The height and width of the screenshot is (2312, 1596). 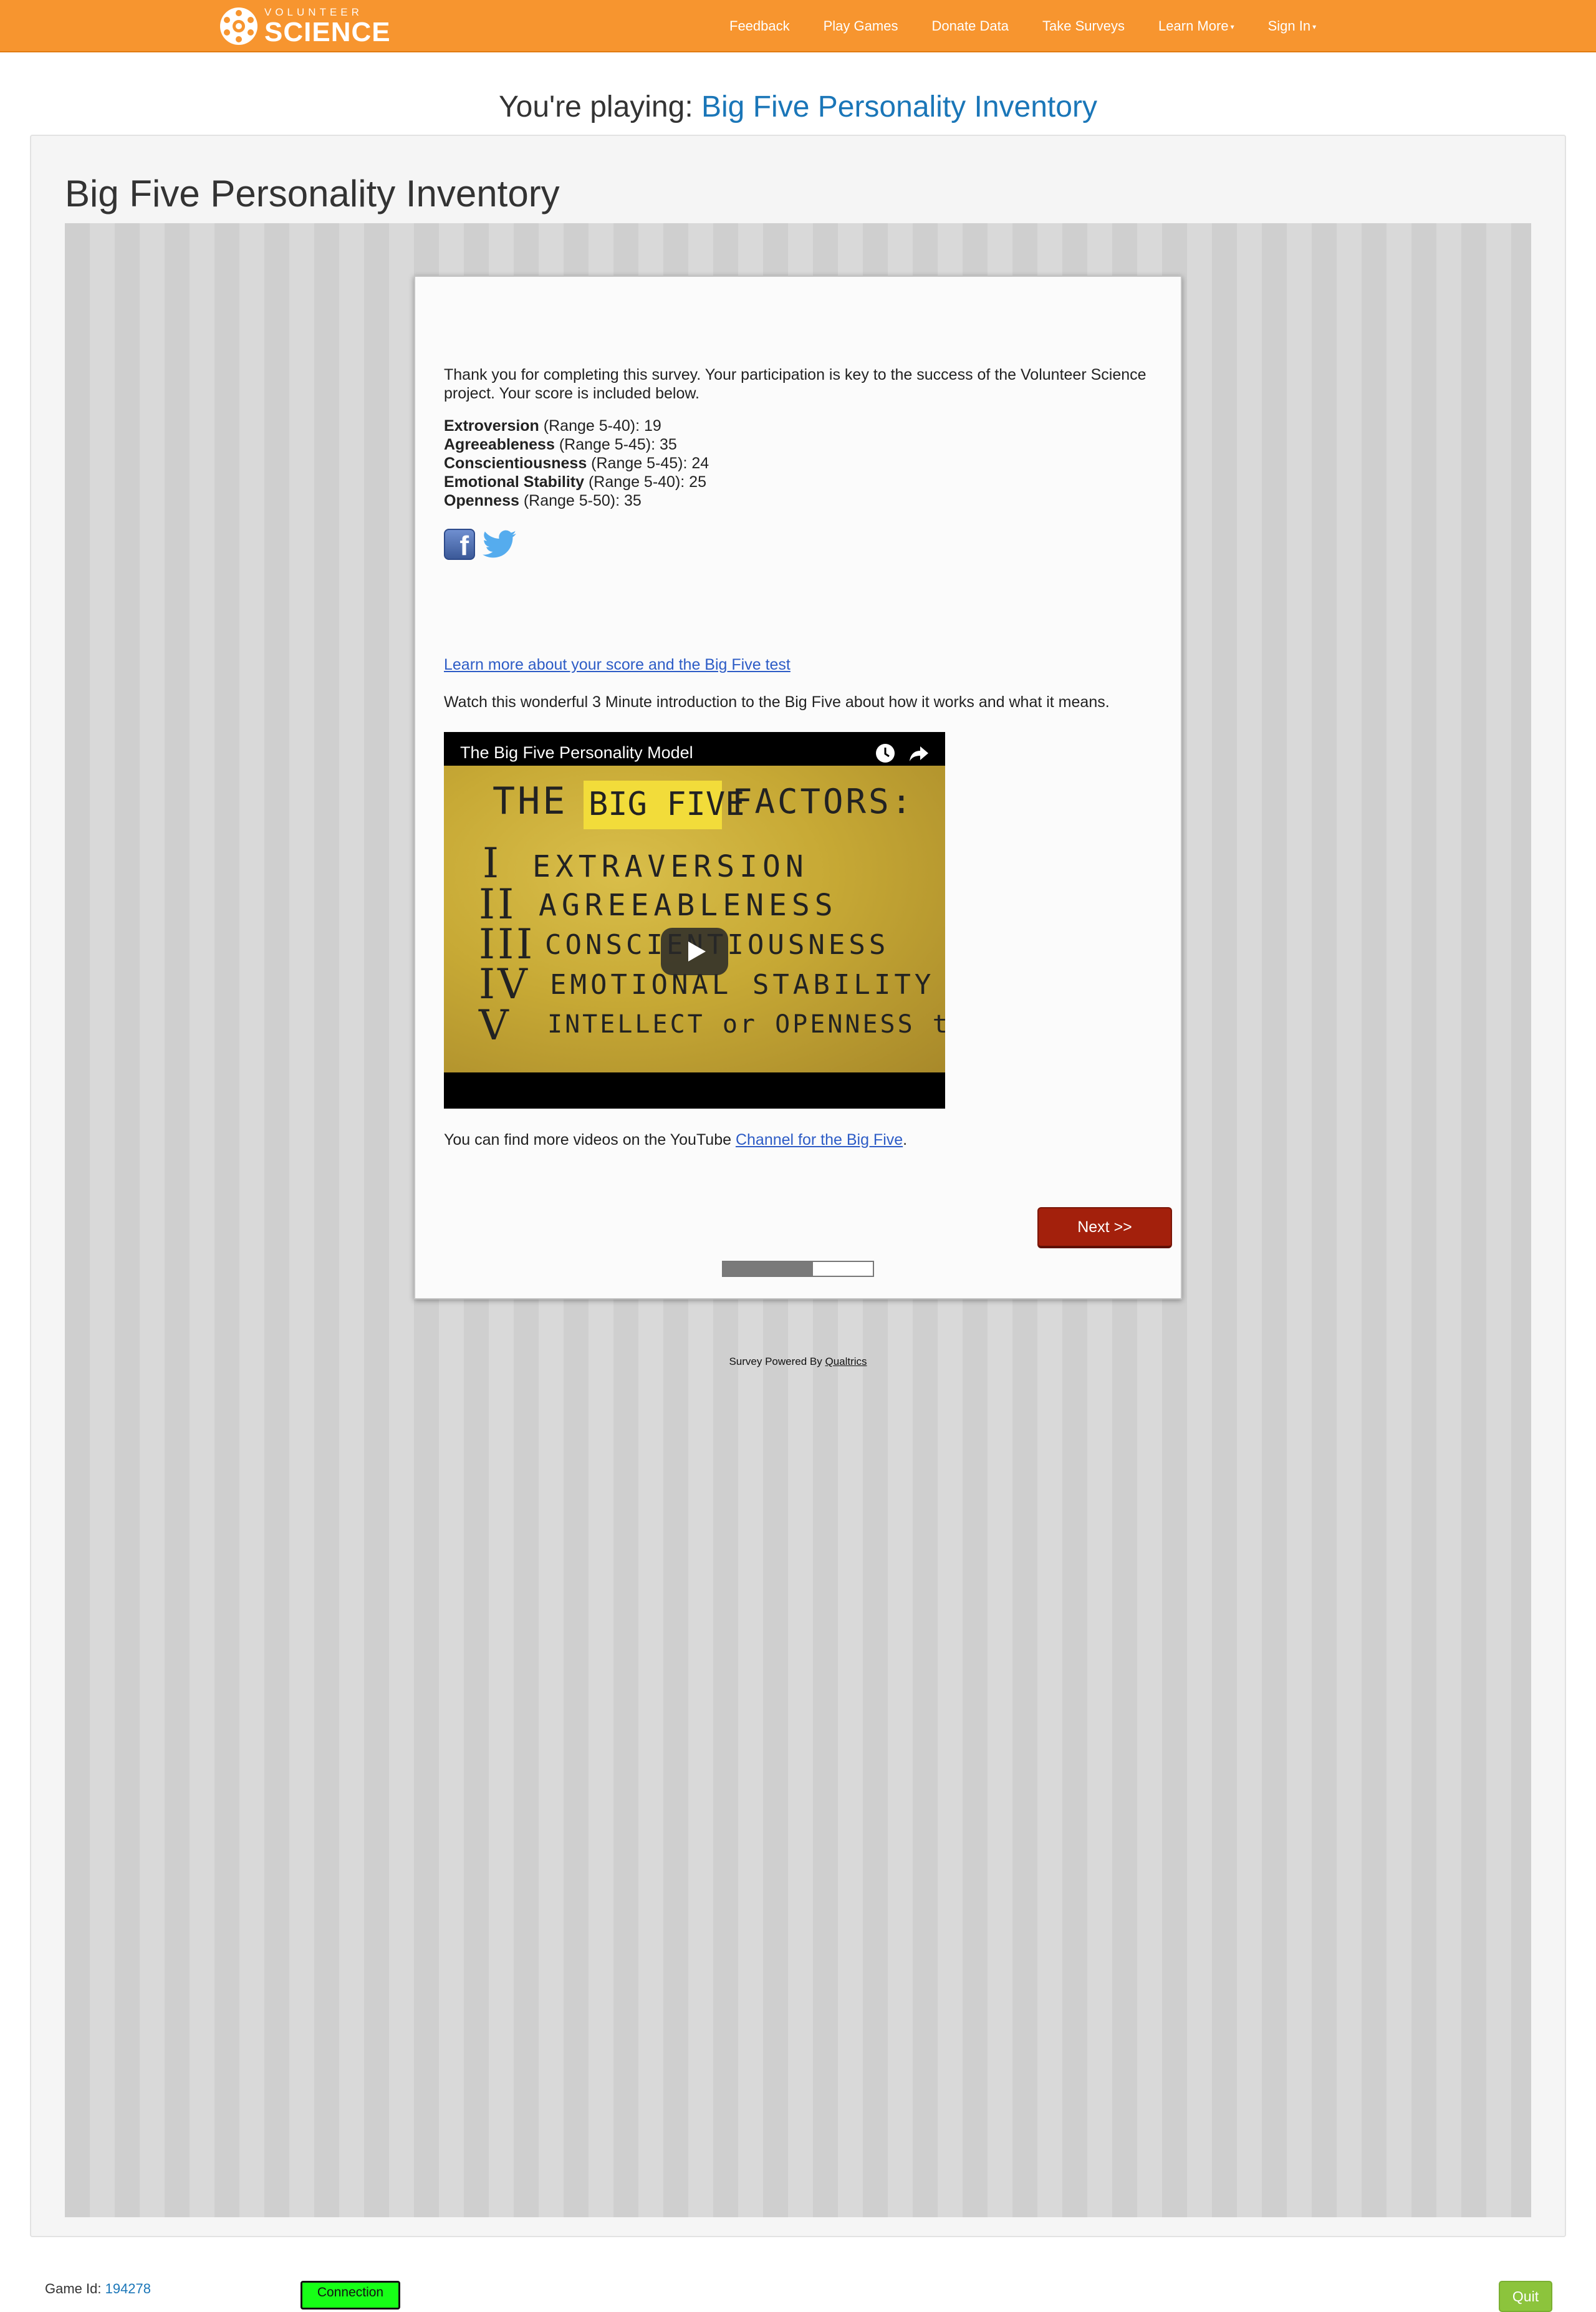 I want to click on next-button: Next >>, so click(x=1104, y=1227).